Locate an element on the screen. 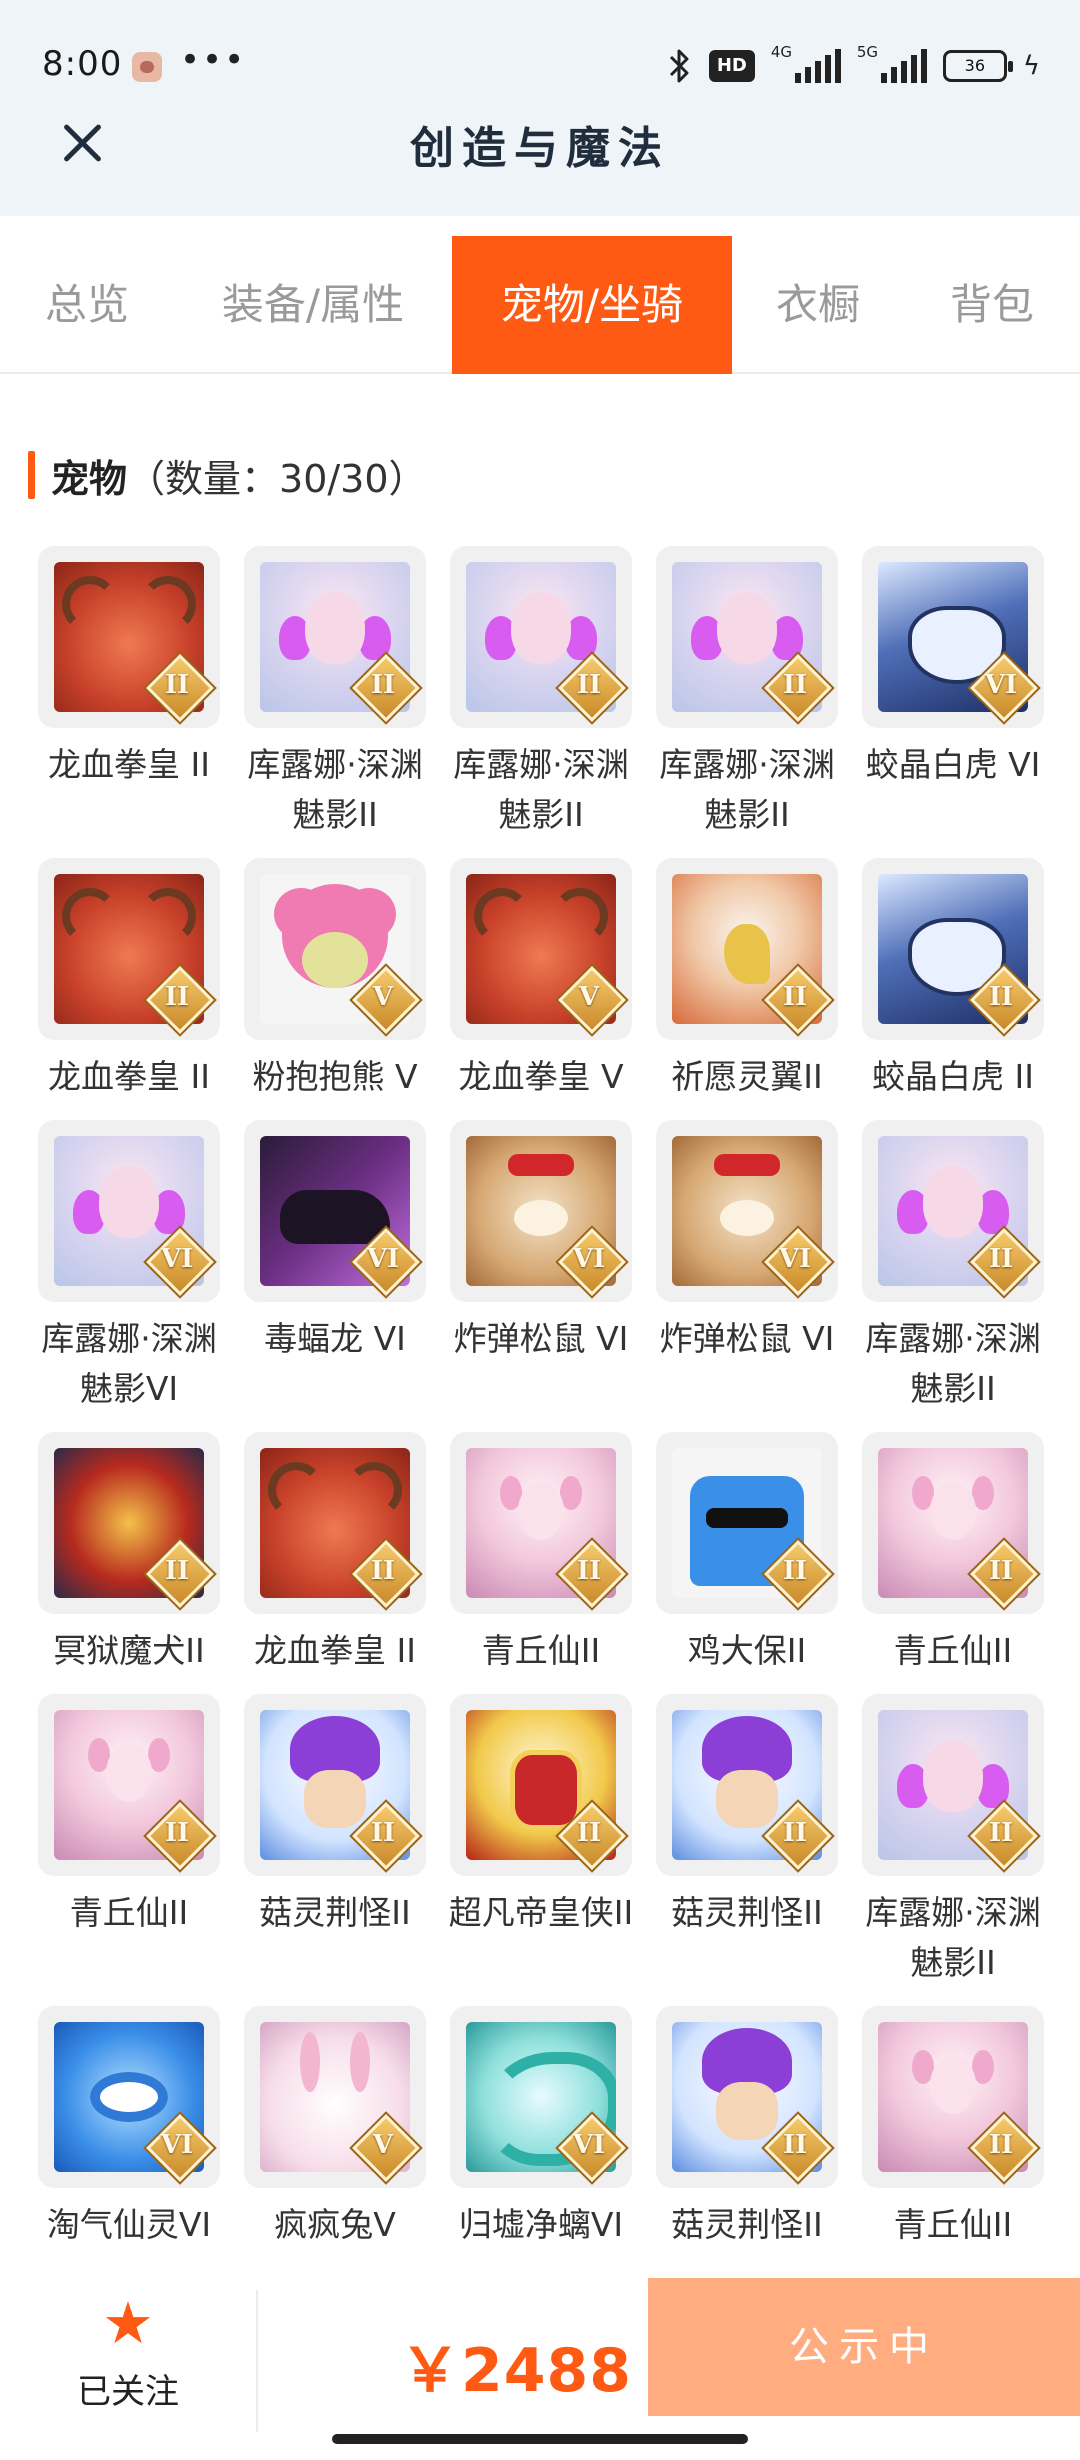 This screenshot has height=2460, width=1080. pet-card: V 龙血拳皇 V is located at coordinates (541, 989).